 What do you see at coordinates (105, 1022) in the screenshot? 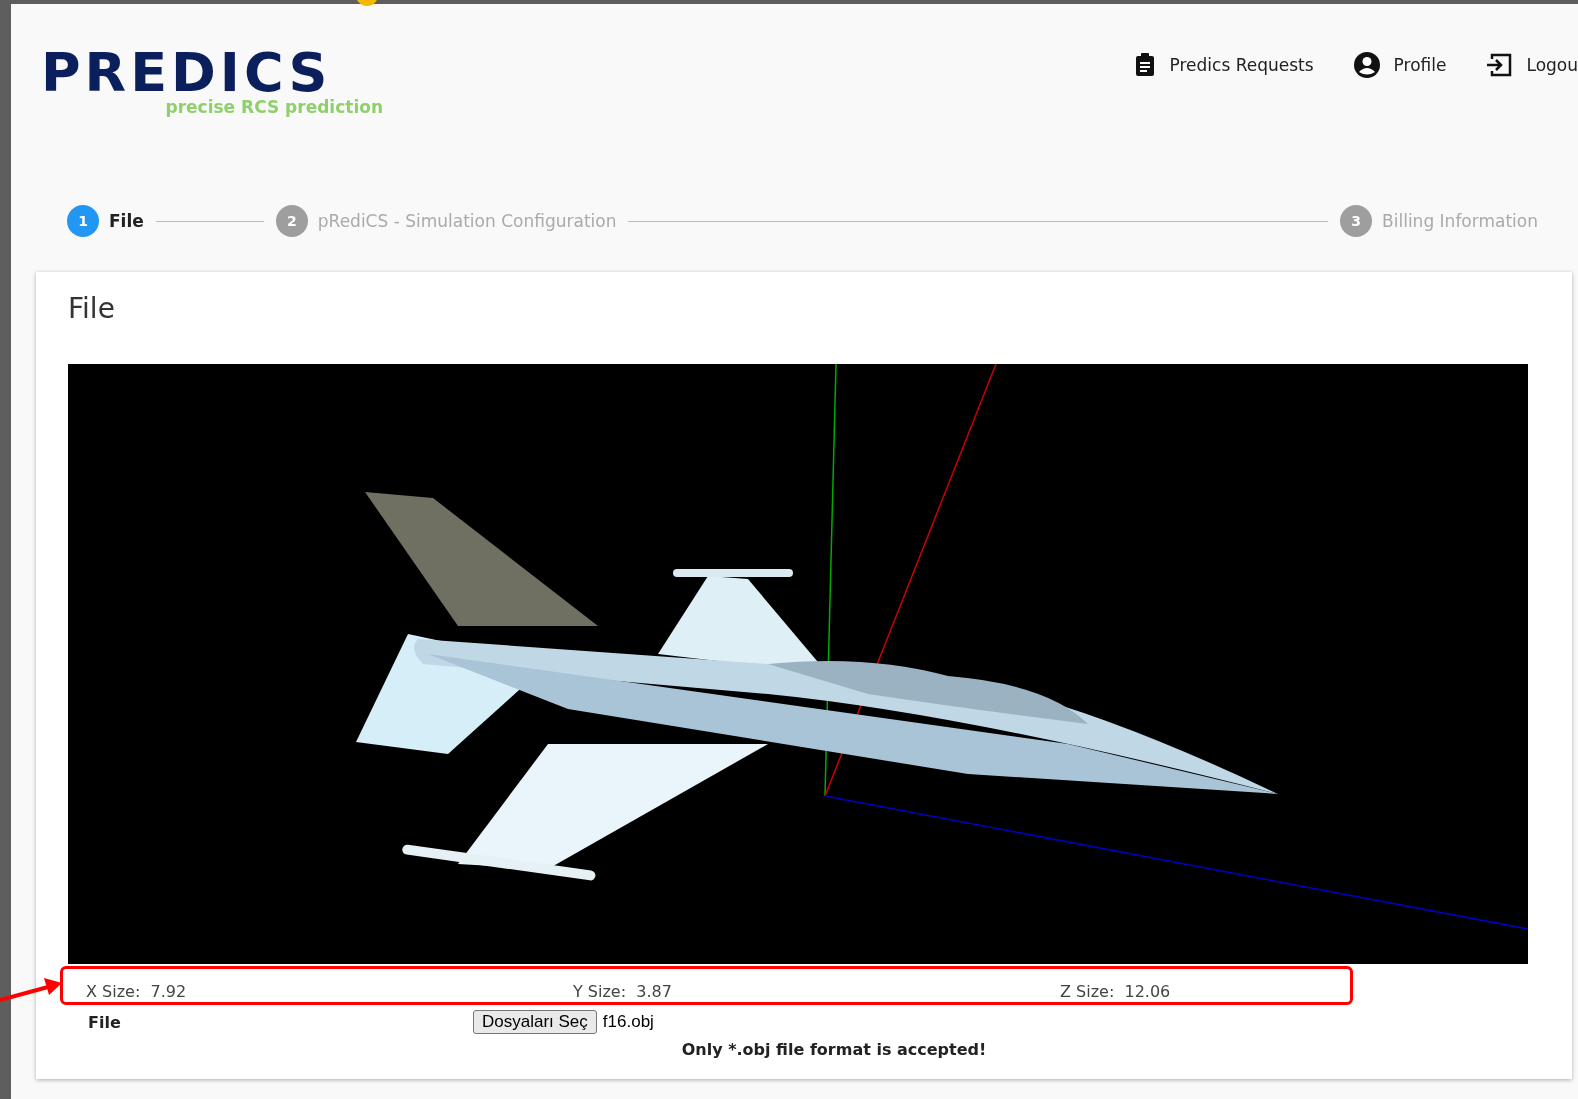
I see `field-label: File` at bounding box center [105, 1022].